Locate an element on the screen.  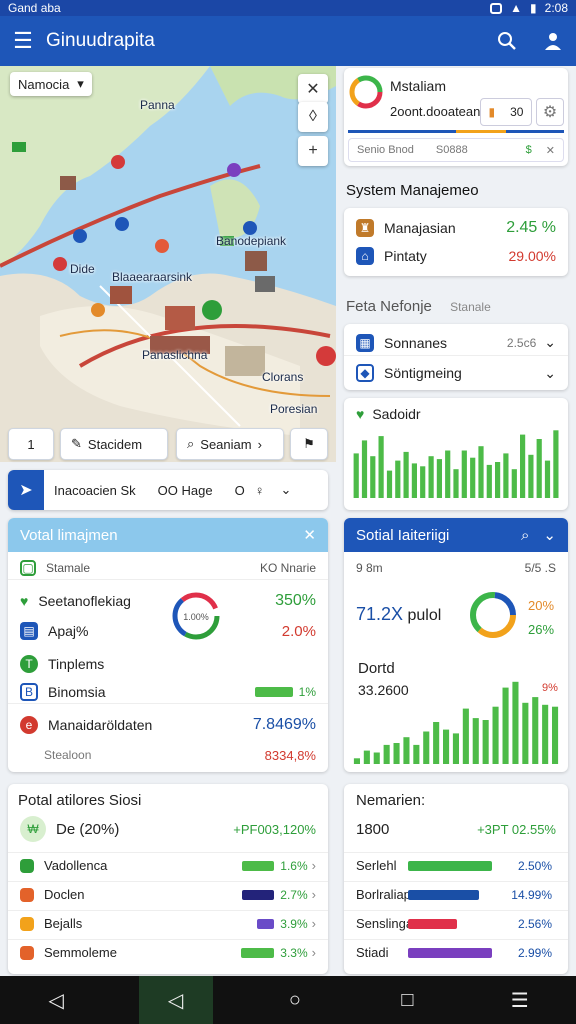
numerien-row: Borlraliapn 14.99% is located at coordinates (456, 894).